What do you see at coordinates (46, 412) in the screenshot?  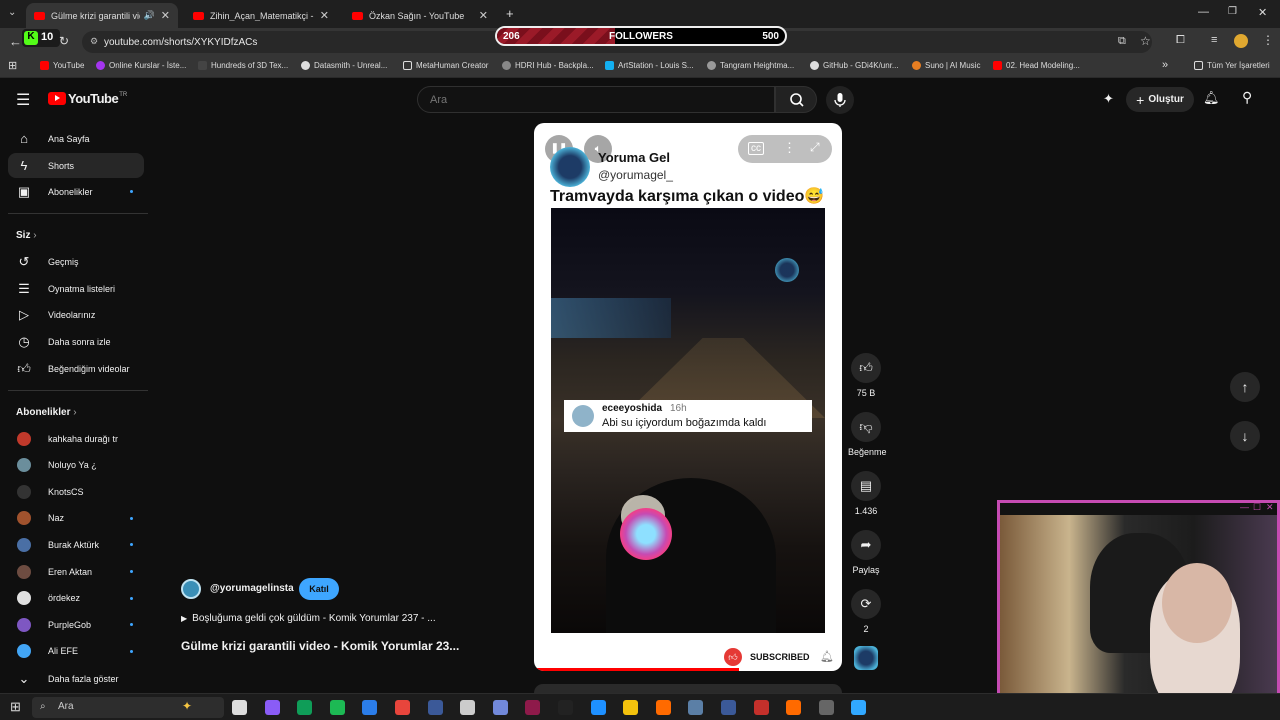 I see `subscriptions-section-header: Abonelikler ›` at bounding box center [46, 412].